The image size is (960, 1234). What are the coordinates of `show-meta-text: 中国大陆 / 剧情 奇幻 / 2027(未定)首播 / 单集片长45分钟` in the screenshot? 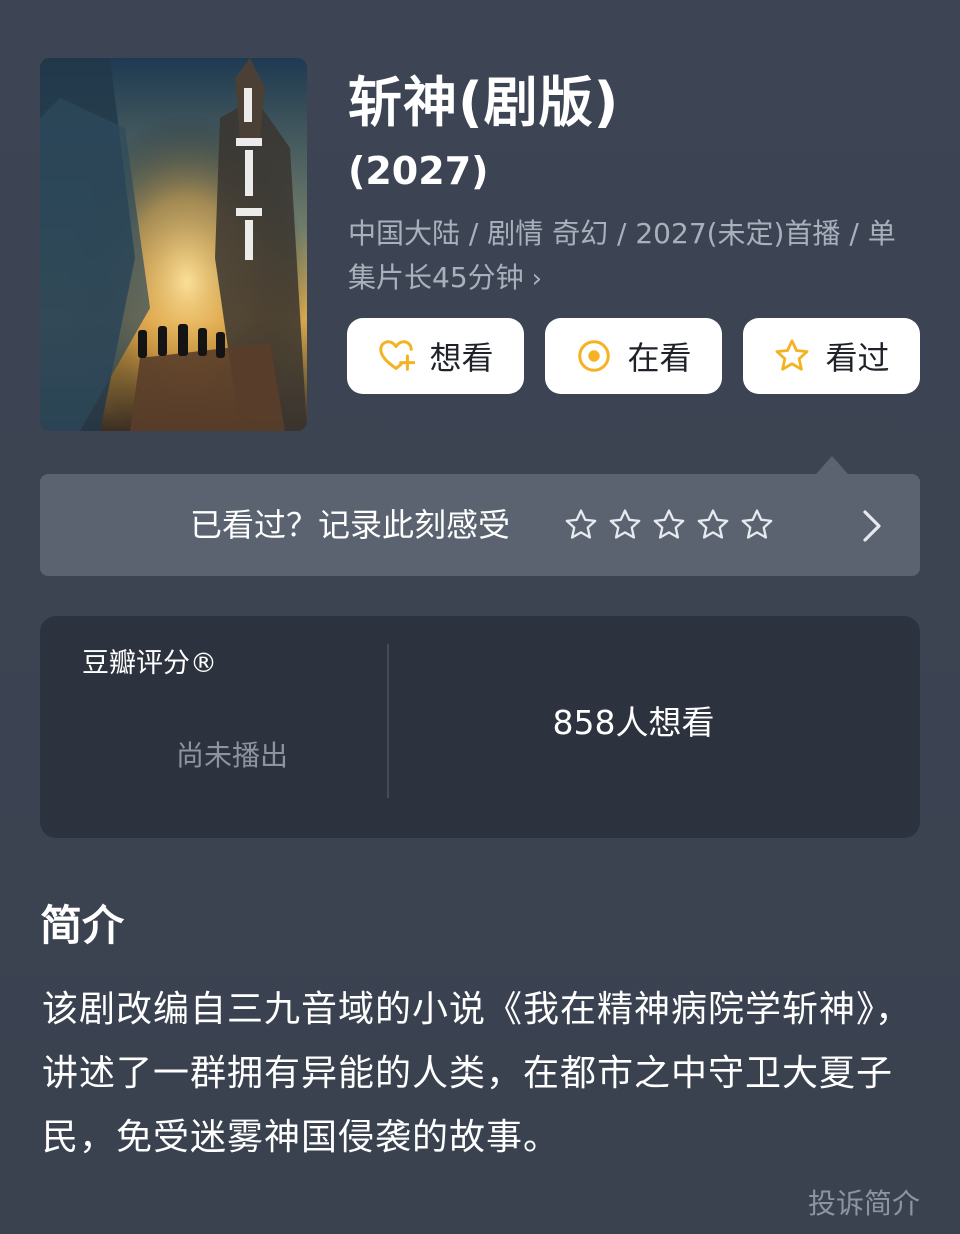 It's located at (622, 255).